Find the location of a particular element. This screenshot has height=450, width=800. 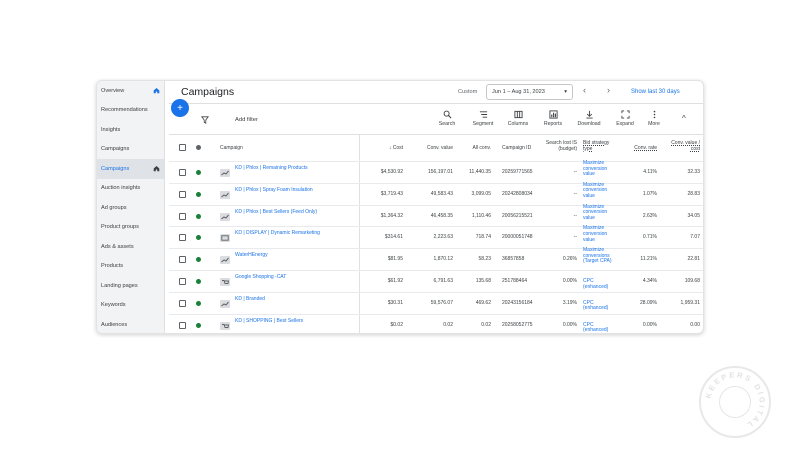

toolbar-download-button: Download is located at coordinates (589, 118).